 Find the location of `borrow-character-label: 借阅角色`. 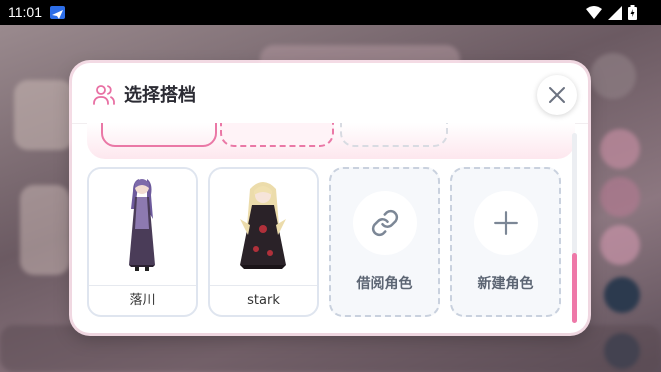

borrow-character-label: 借阅角色 is located at coordinates (384, 284).